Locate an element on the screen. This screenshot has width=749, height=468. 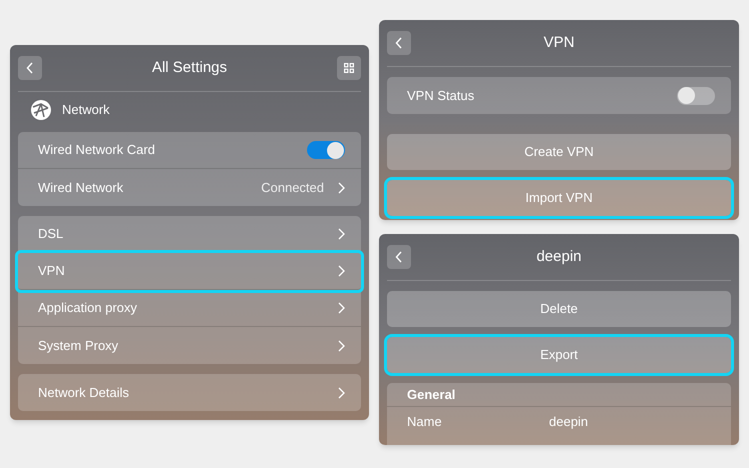
row-label: VPN is located at coordinates (51, 271).